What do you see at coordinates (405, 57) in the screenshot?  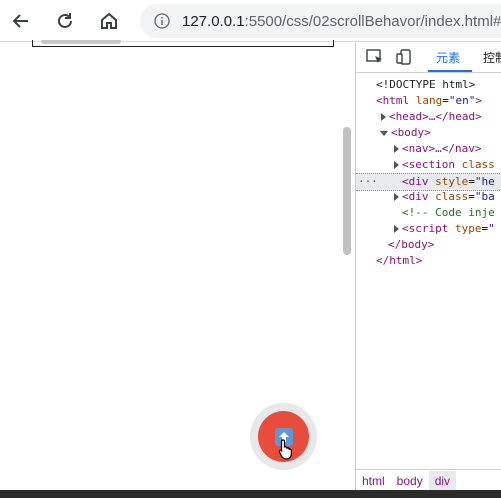 I see `device-toolbar-icon` at bounding box center [405, 57].